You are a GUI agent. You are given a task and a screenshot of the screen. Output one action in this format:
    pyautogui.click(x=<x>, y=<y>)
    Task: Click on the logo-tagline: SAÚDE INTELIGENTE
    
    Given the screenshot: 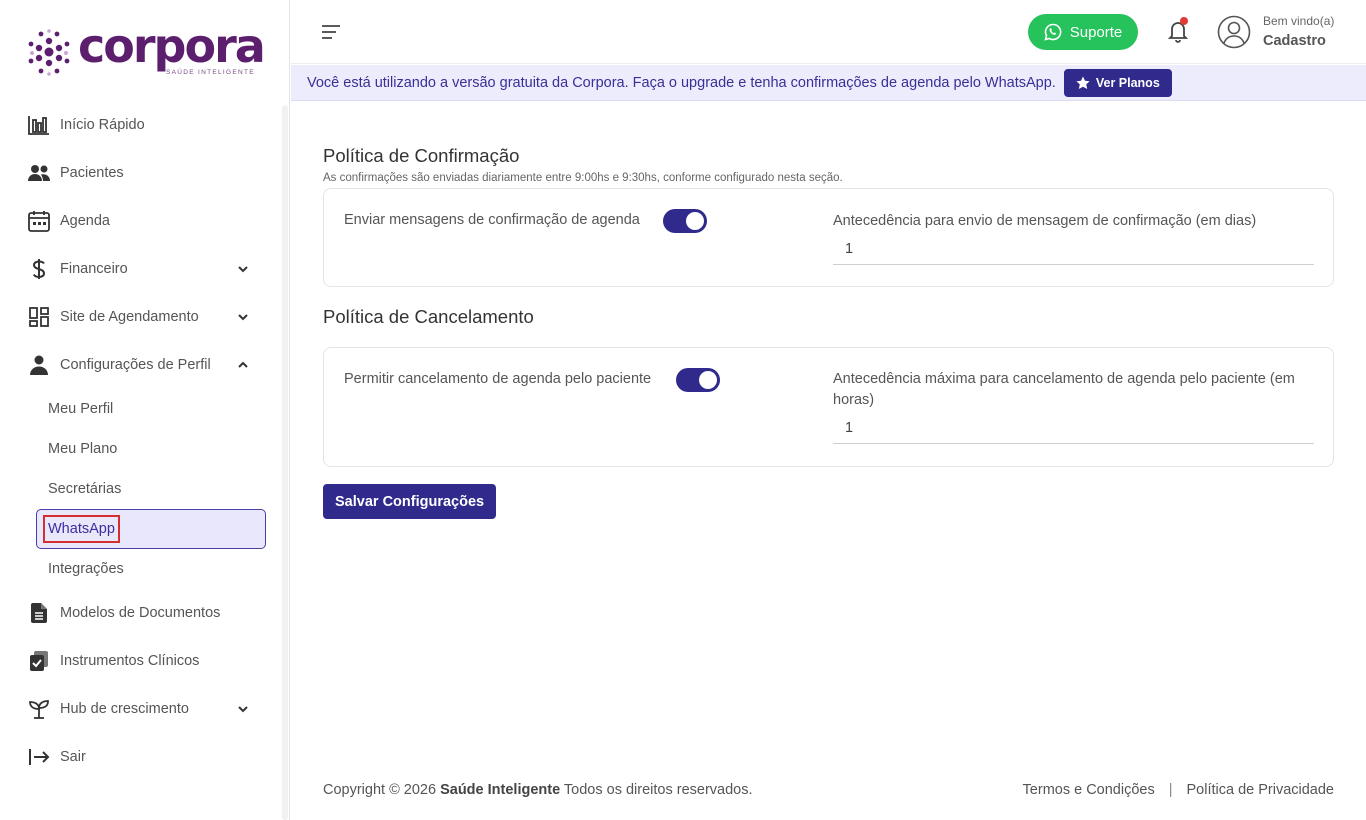 What is the action you would take?
    pyautogui.click(x=210, y=72)
    